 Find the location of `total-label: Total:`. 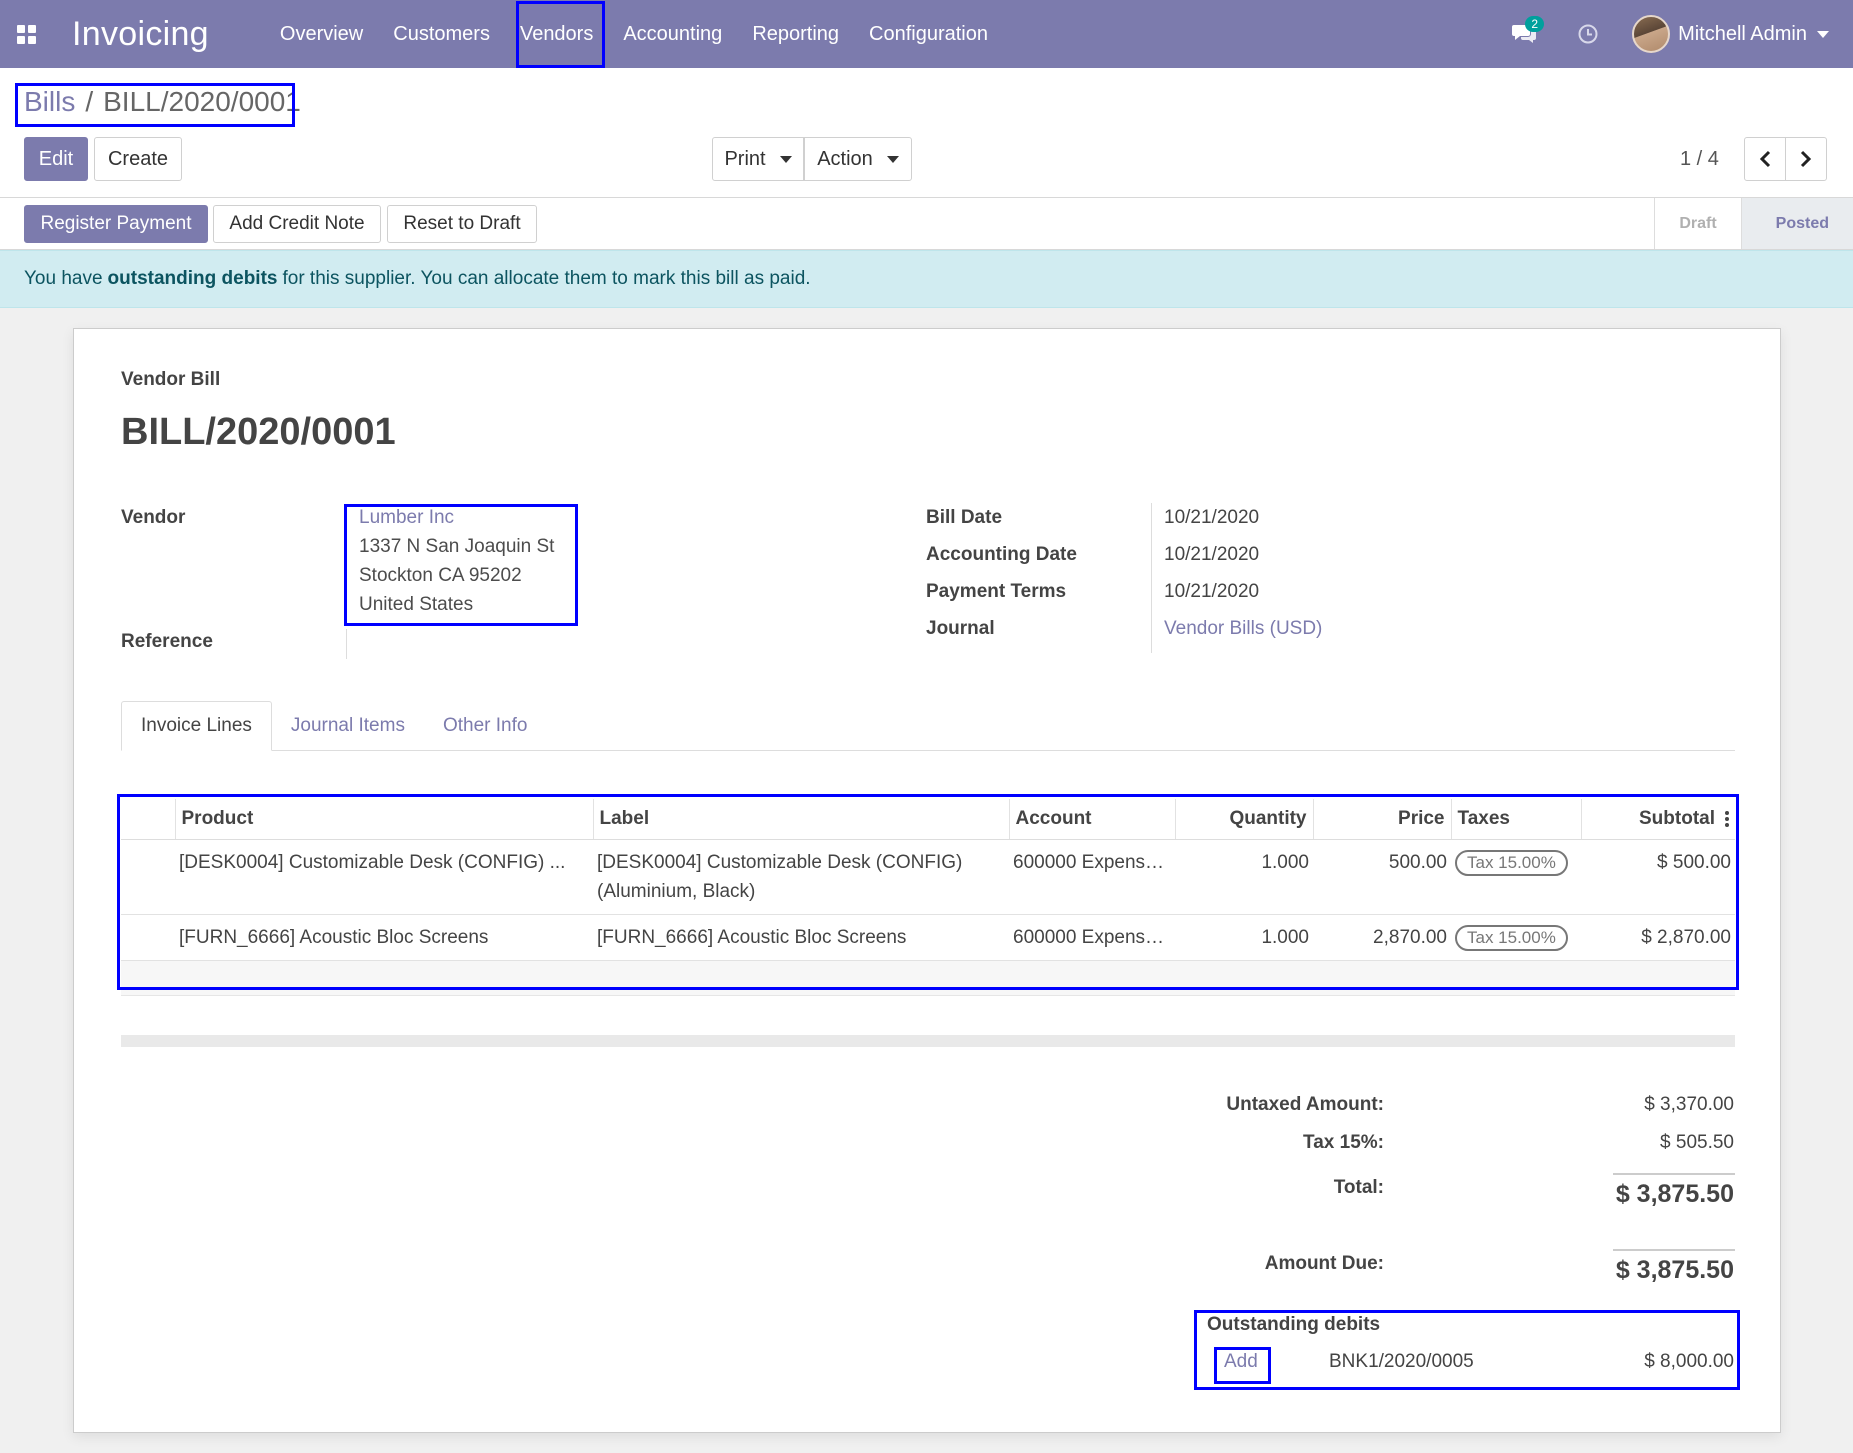

total-label: Total: is located at coordinates (1358, 1187).